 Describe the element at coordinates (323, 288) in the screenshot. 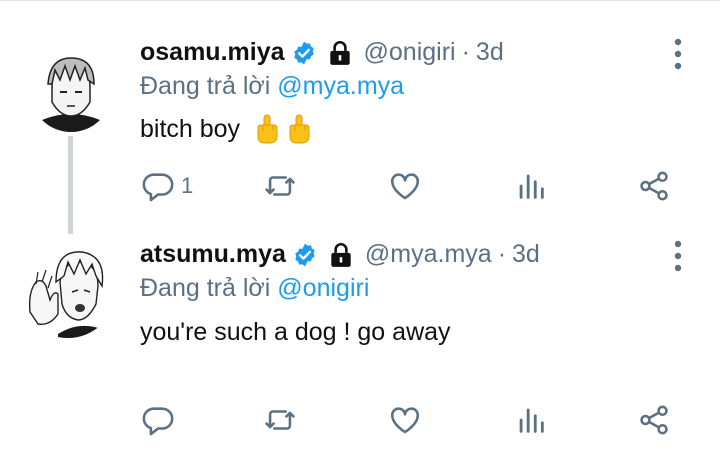

I see `replying-to-user-link: @onigiri` at that location.